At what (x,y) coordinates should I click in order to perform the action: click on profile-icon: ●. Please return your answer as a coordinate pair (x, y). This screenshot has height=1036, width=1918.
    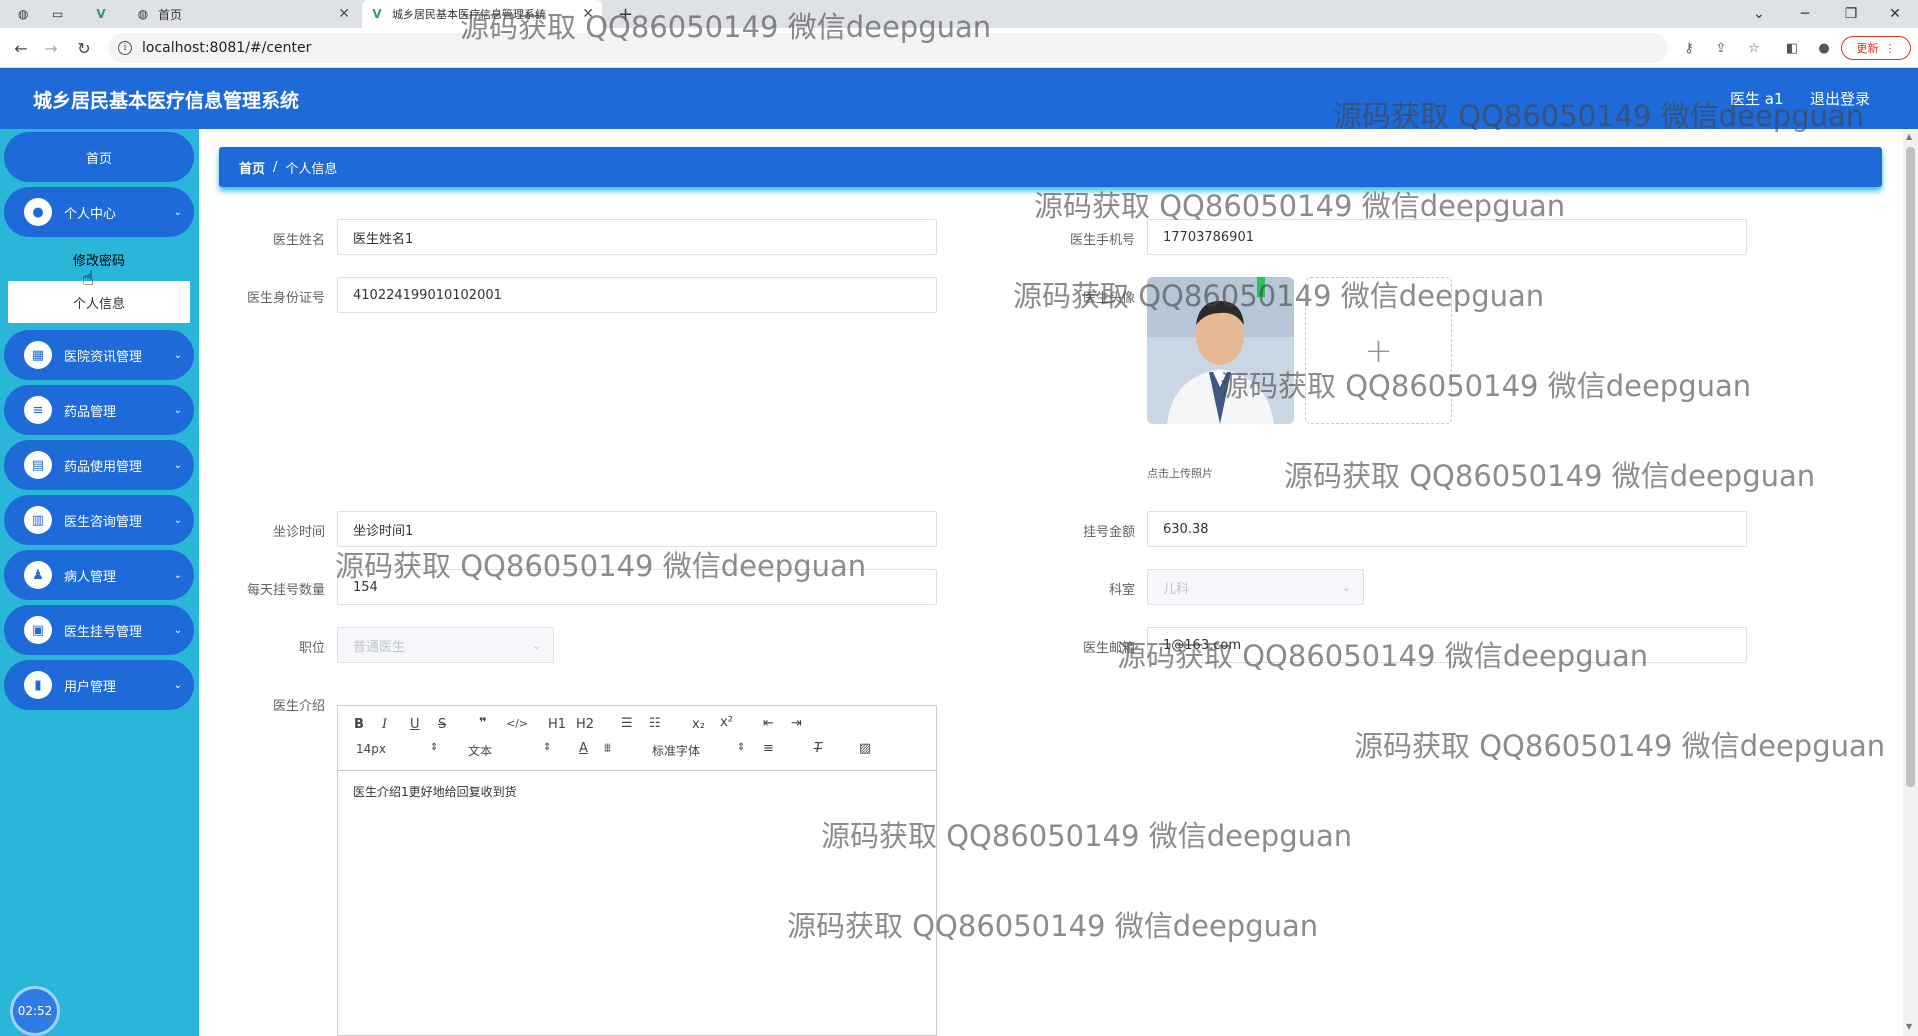
    Looking at the image, I should click on (1824, 48).